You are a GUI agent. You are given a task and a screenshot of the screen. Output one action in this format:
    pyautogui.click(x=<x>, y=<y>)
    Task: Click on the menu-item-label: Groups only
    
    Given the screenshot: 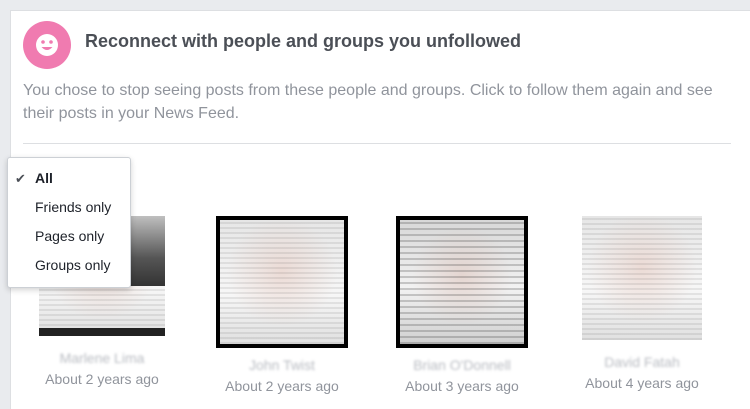 What is the action you would take?
    pyautogui.click(x=73, y=265)
    